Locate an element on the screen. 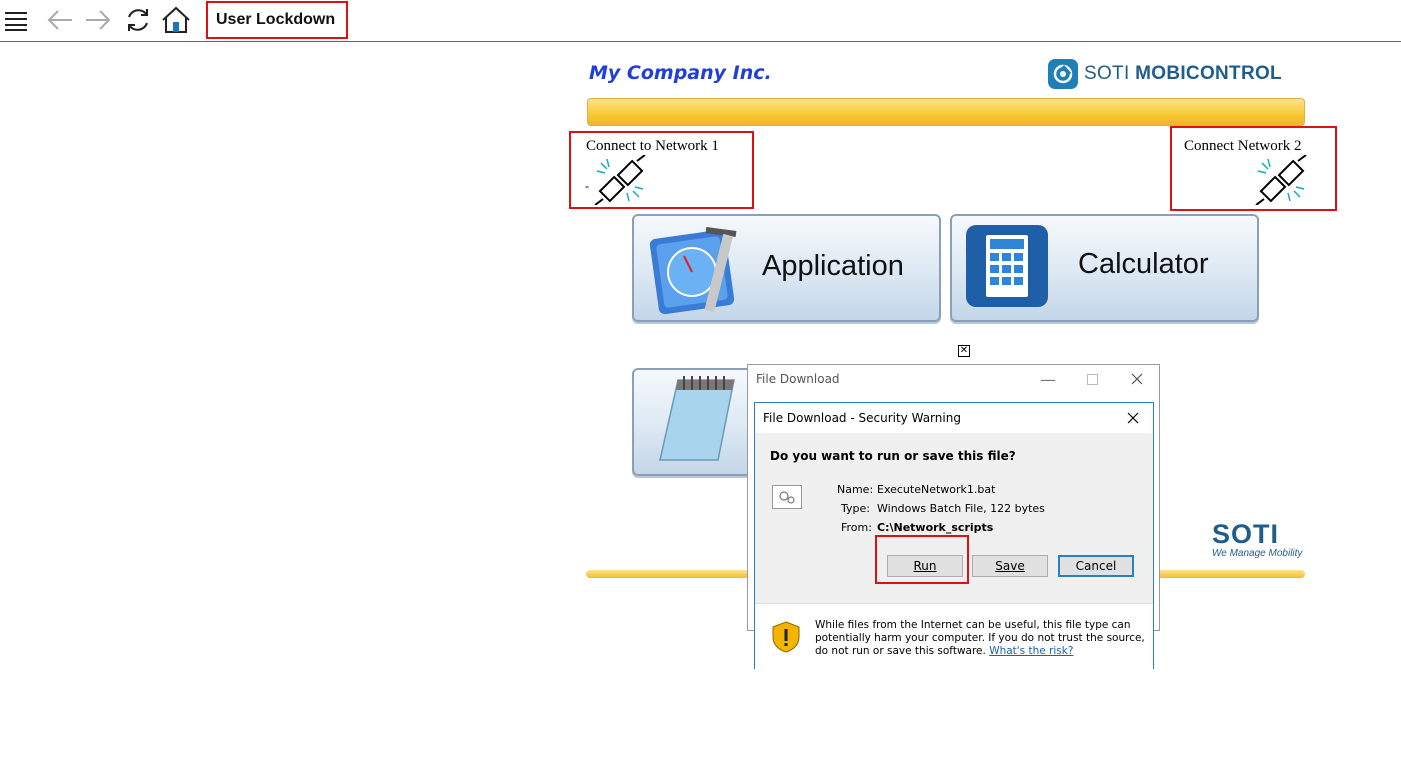 The height and width of the screenshot is (758, 1401). company-name: My Company Inc. is located at coordinates (680, 73).